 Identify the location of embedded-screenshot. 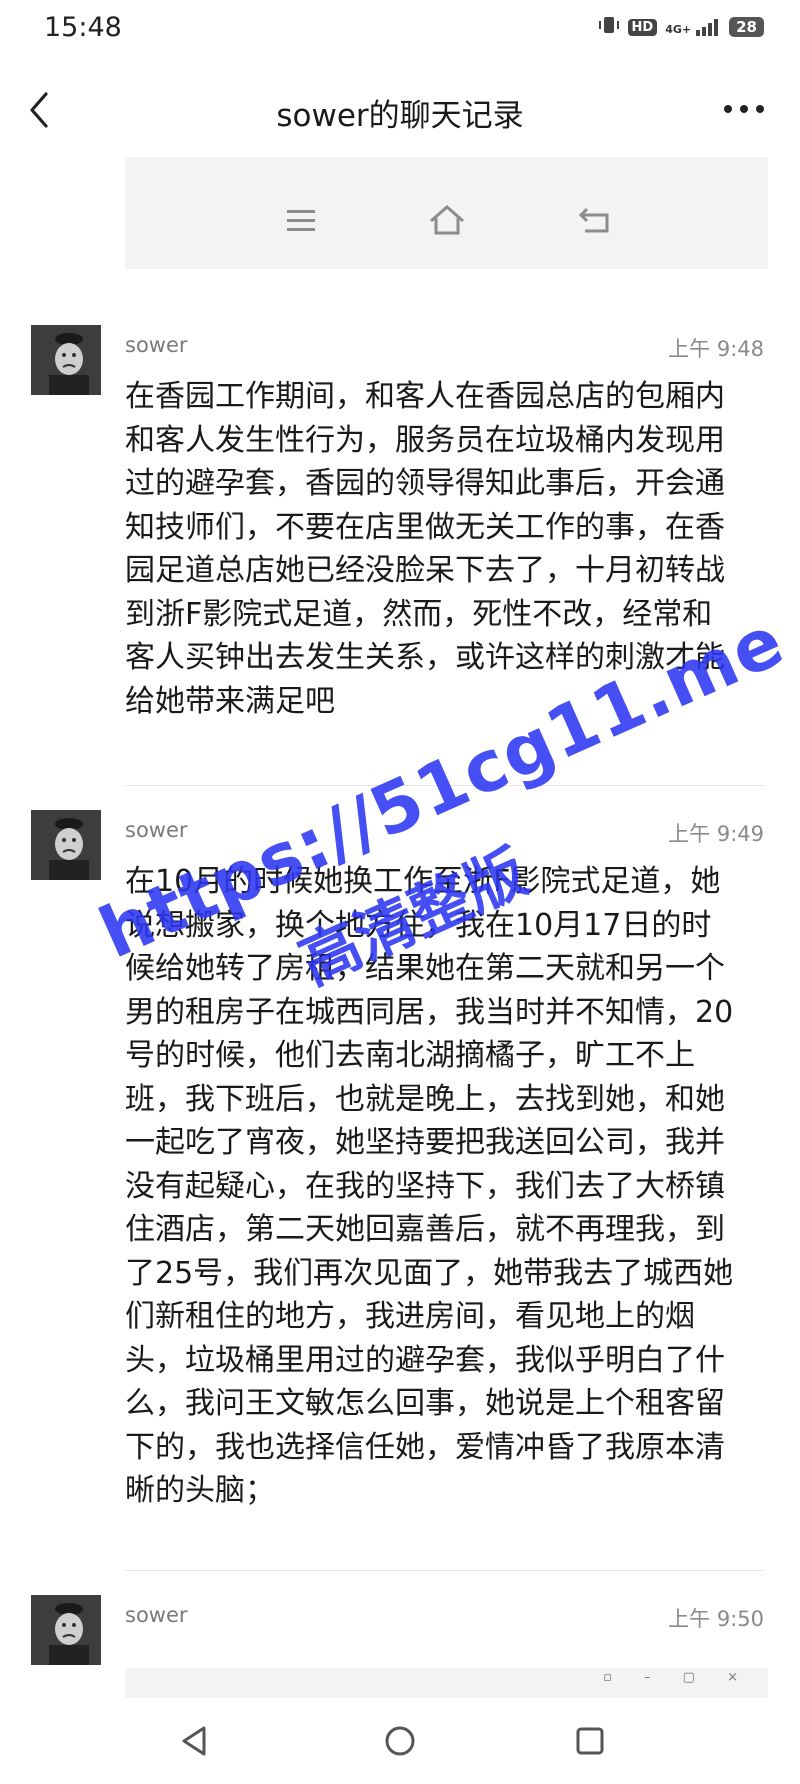
(446, 213).